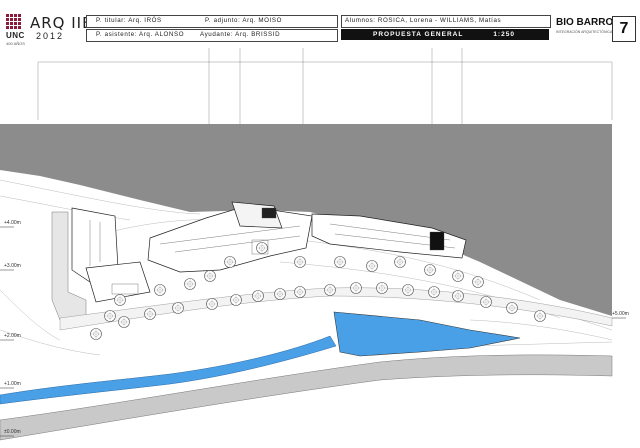  Describe the element at coordinates (620, 314) in the screenshot. I see `level-label-right: +5.00m` at that location.